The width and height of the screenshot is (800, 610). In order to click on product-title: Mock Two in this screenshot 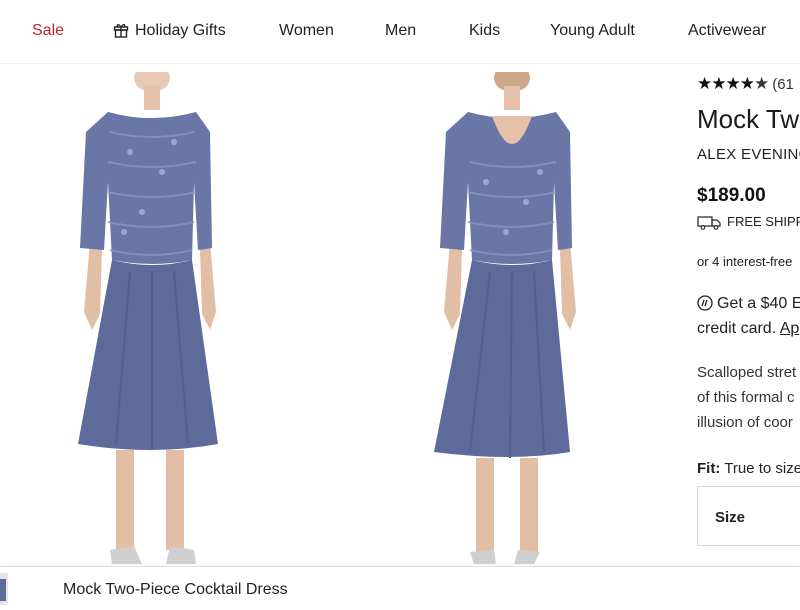, I will do `click(748, 119)`.